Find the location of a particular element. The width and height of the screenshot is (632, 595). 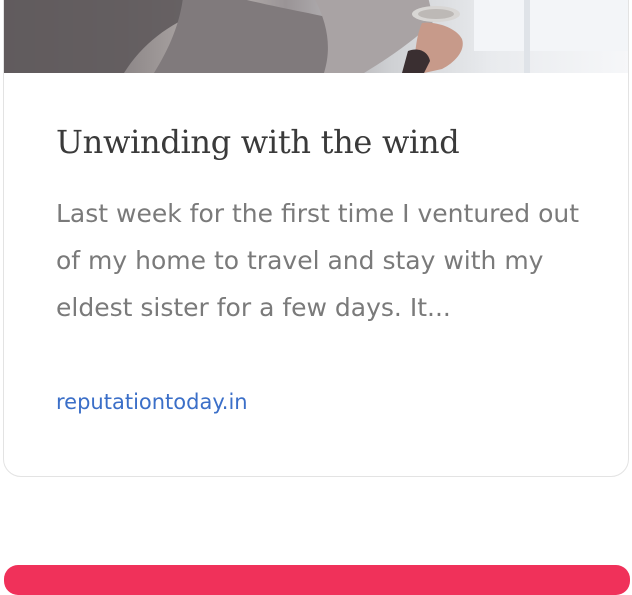

article-thumbnail is located at coordinates (316, 36).